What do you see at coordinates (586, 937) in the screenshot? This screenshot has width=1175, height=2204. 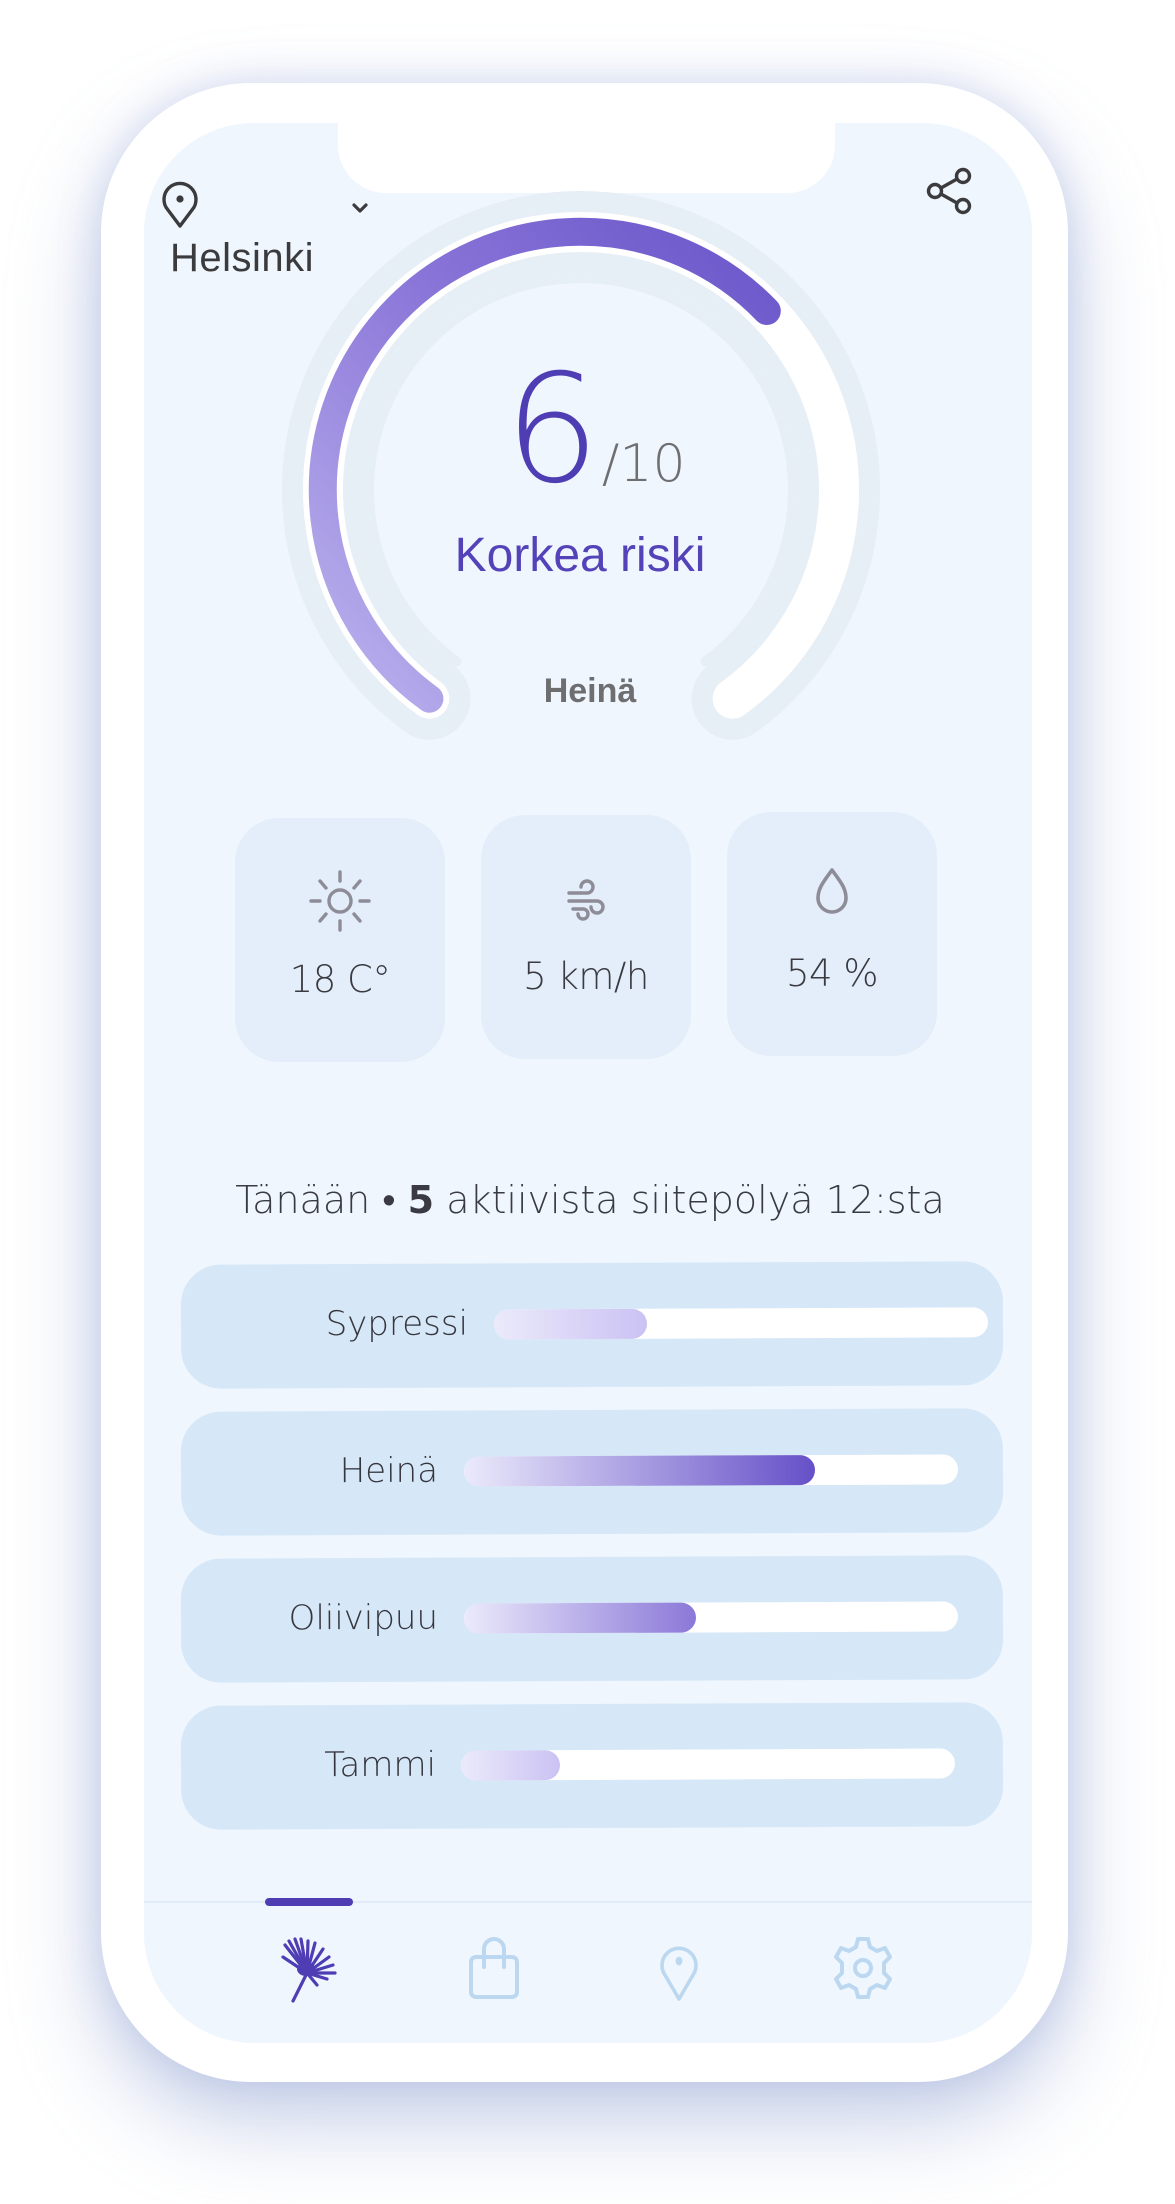 I see `weather-card-wind: 5 km/h` at bounding box center [586, 937].